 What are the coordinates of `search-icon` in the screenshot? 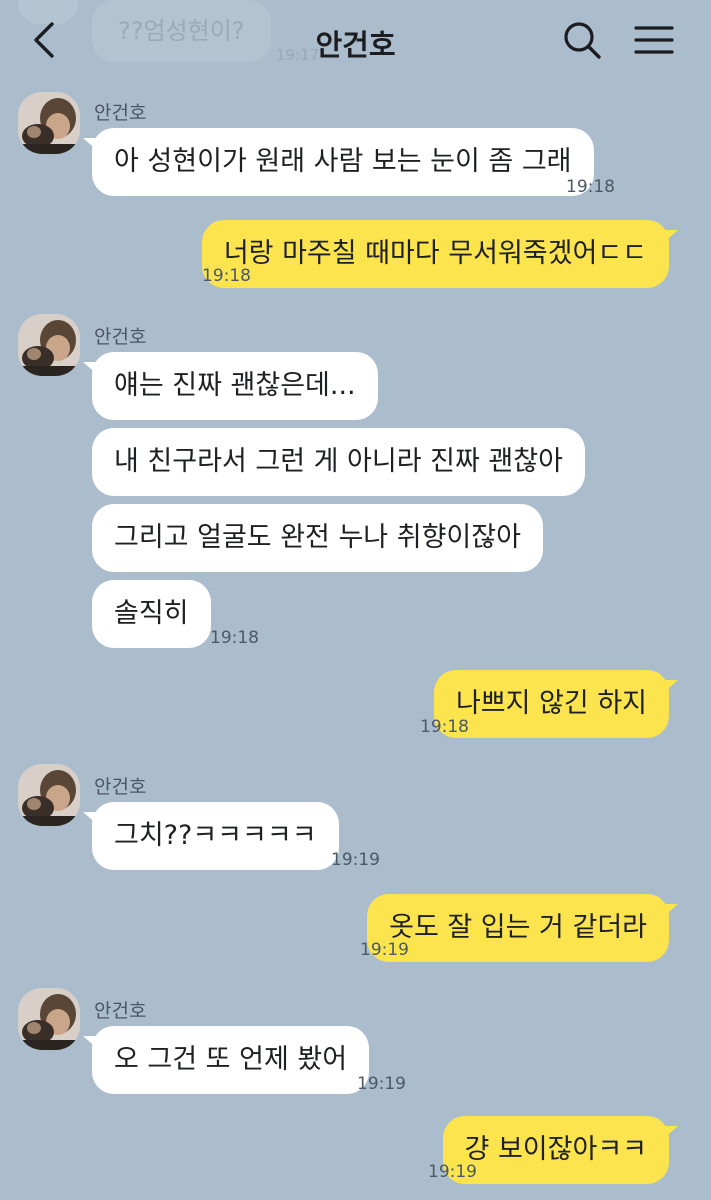 It's located at (582, 40).